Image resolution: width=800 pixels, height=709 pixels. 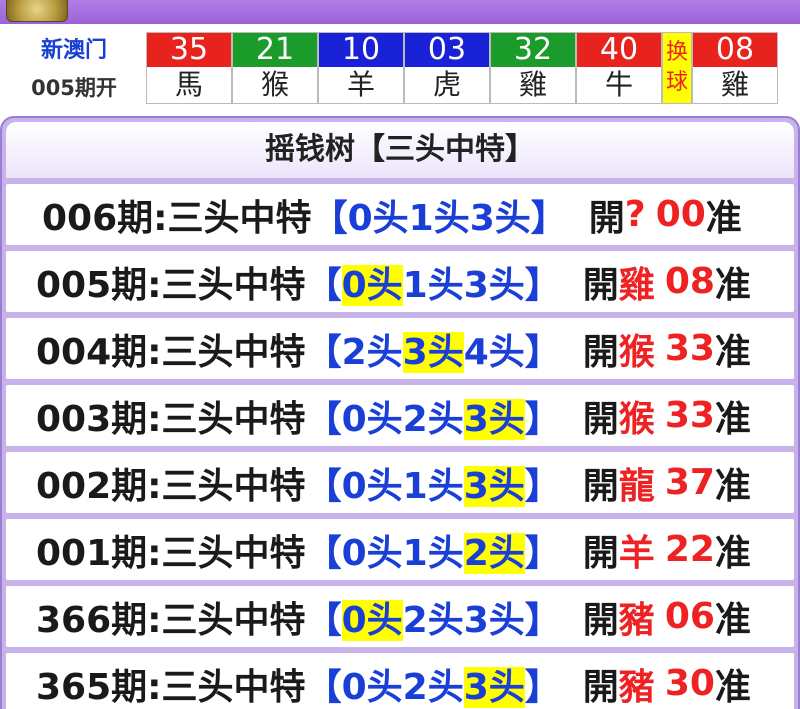 I want to click on ball-number: 35, so click(x=189, y=50).